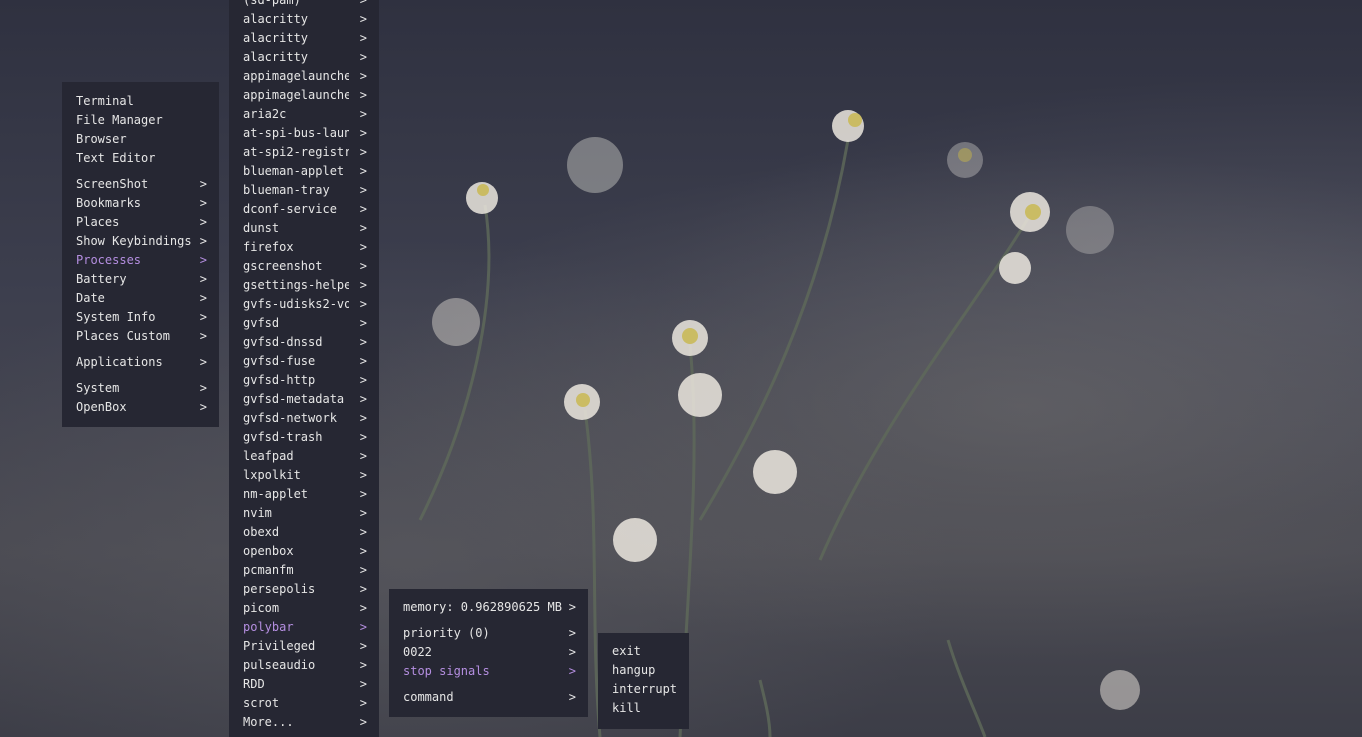 This screenshot has height=737, width=1362. Describe the element at coordinates (304, 380) in the screenshot. I see `process-item-gvfsd-http: gvfsd-http >` at that location.